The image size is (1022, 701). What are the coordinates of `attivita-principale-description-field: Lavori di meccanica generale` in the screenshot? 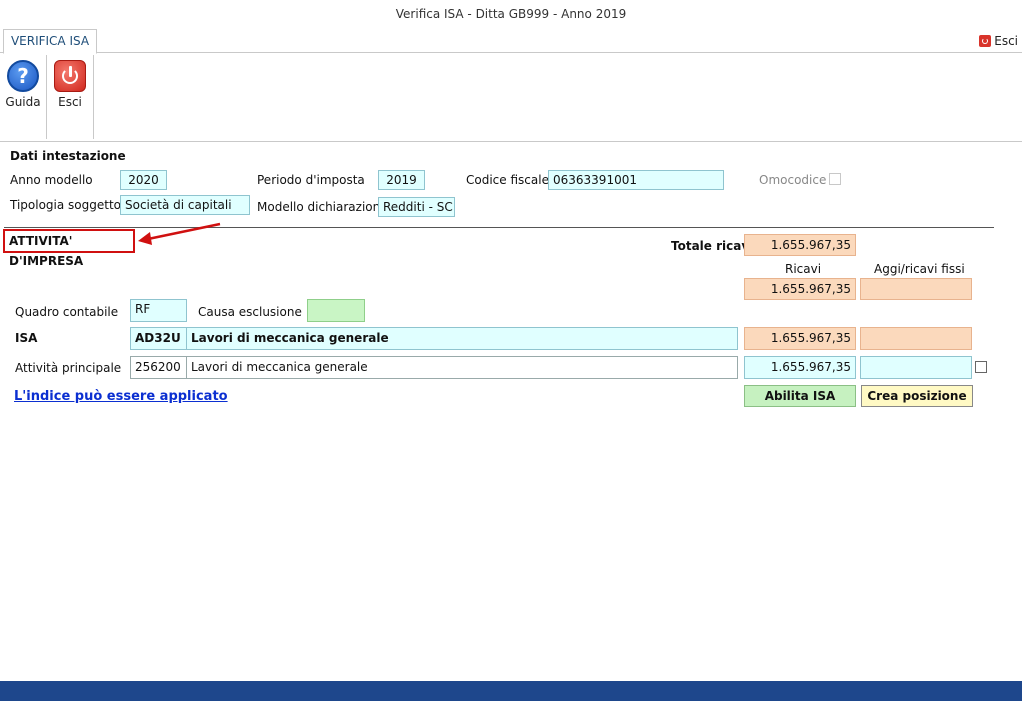 It's located at (462, 367).